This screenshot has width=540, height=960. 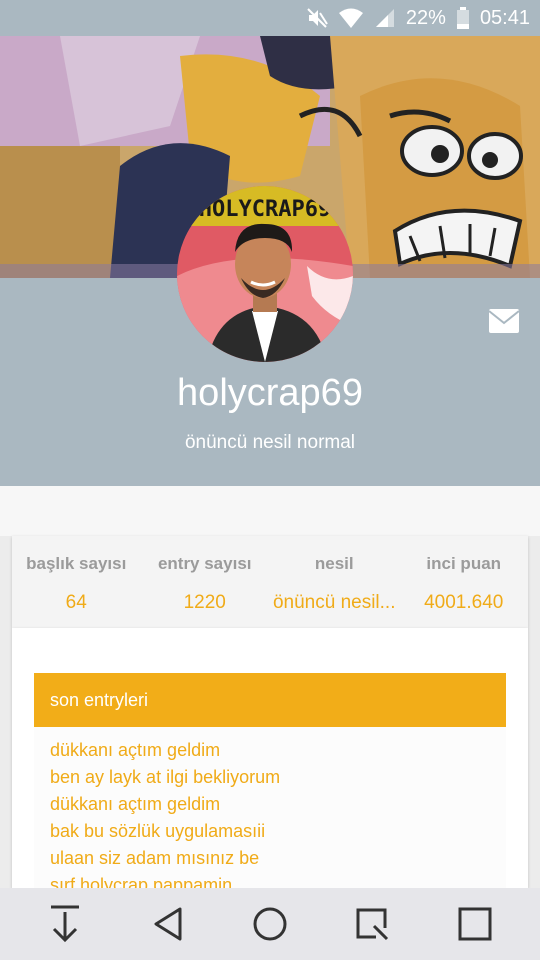 I want to click on entry-link: ben ay layk at ilgi bekliyorum, so click(x=270, y=778).